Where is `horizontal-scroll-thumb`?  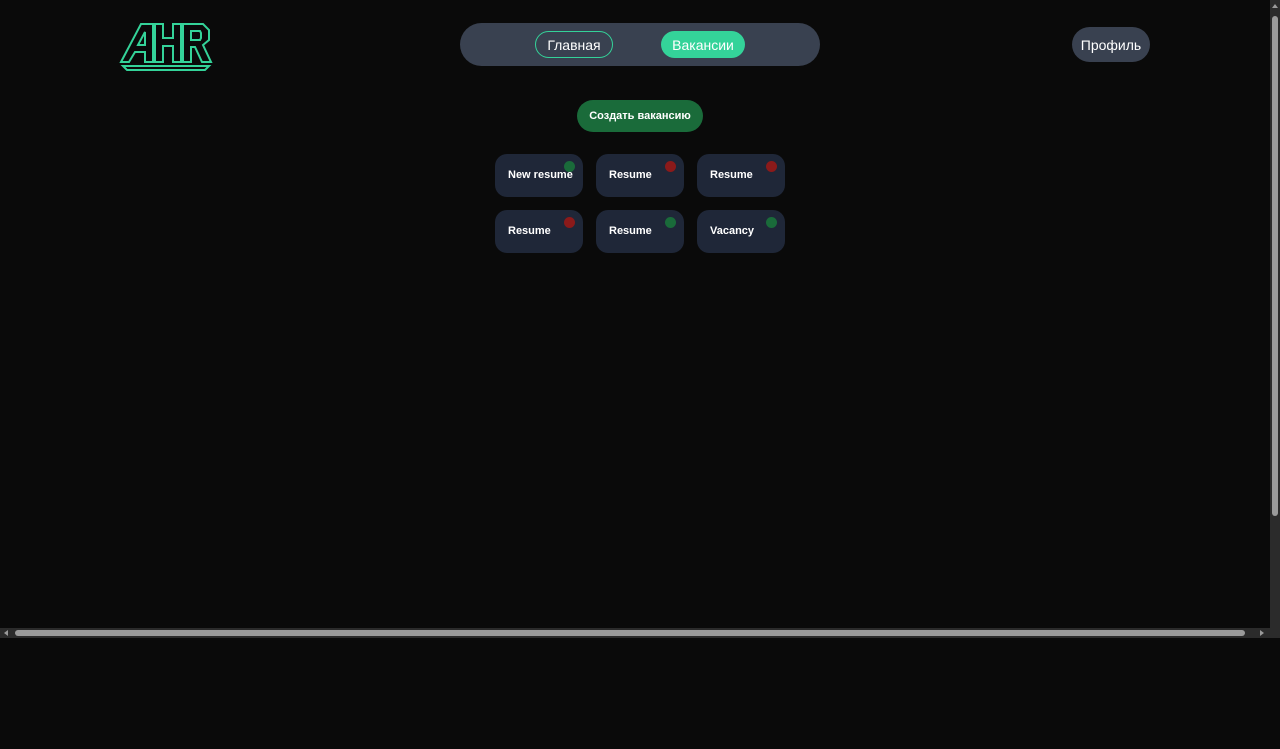 horizontal-scroll-thumb is located at coordinates (630, 633).